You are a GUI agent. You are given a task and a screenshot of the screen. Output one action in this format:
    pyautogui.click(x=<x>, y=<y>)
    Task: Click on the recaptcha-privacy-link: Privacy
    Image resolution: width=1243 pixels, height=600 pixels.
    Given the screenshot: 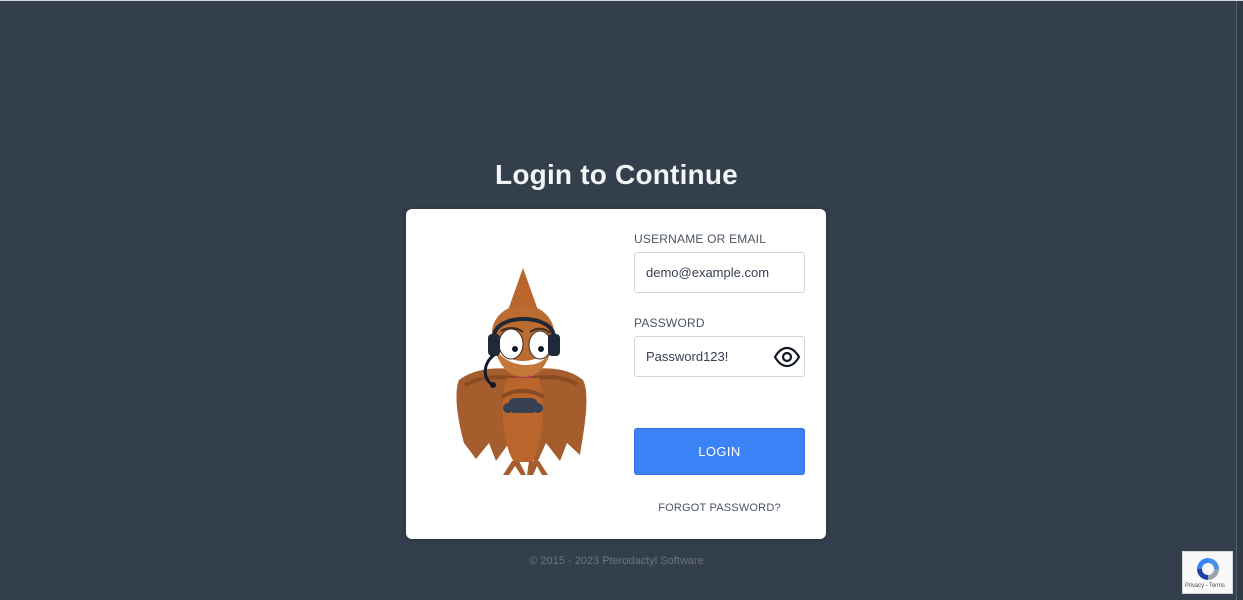 What is the action you would take?
    pyautogui.click(x=1194, y=586)
    